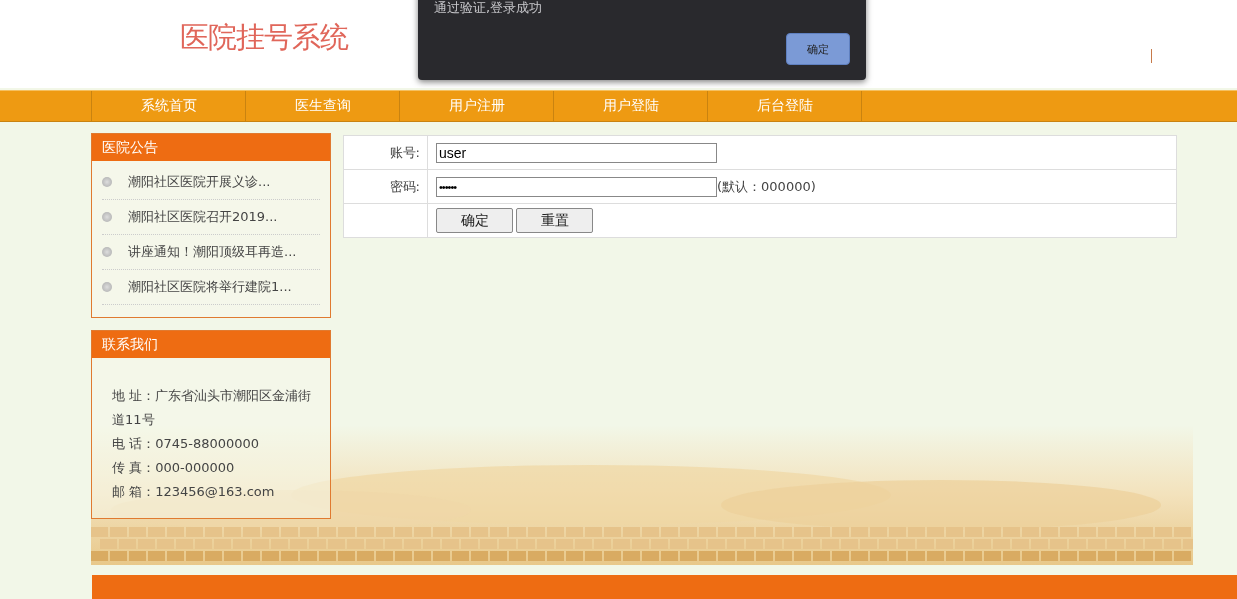  What do you see at coordinates (766, 186) in the screenshot?
I see `hint-text: (默认：000000)` at bounding box center [766, 186].